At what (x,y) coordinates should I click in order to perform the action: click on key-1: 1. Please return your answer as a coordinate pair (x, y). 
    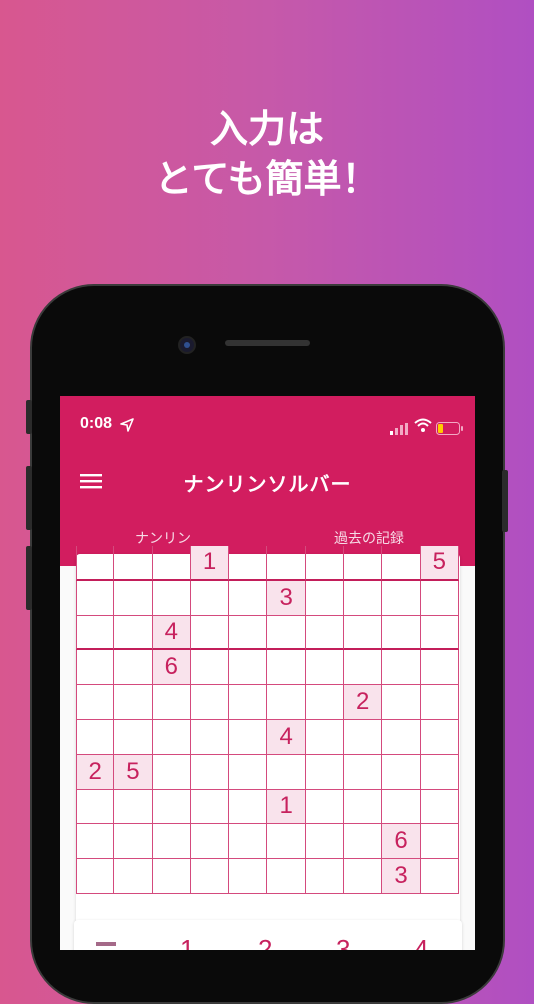
    Looking at the image, I should click on (187, 942).